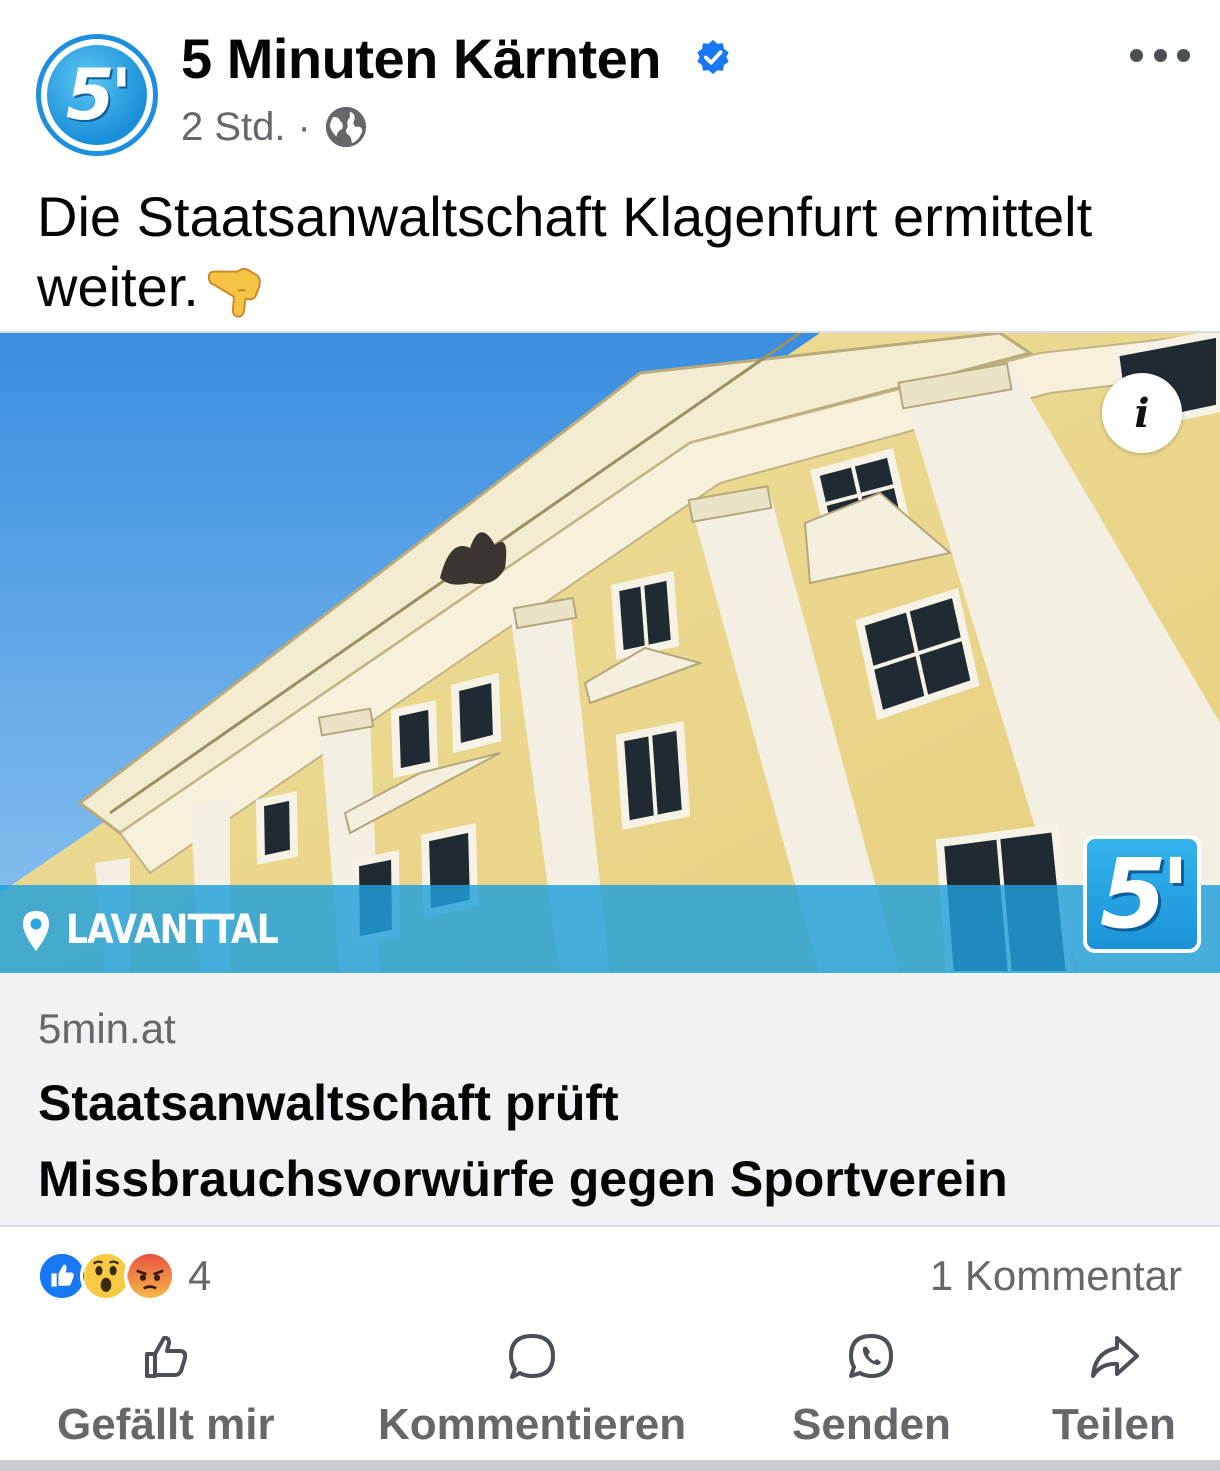  Describe the element at coordinates (871, 1390) in the screenshot. I see `send-button: Senden` at that location.